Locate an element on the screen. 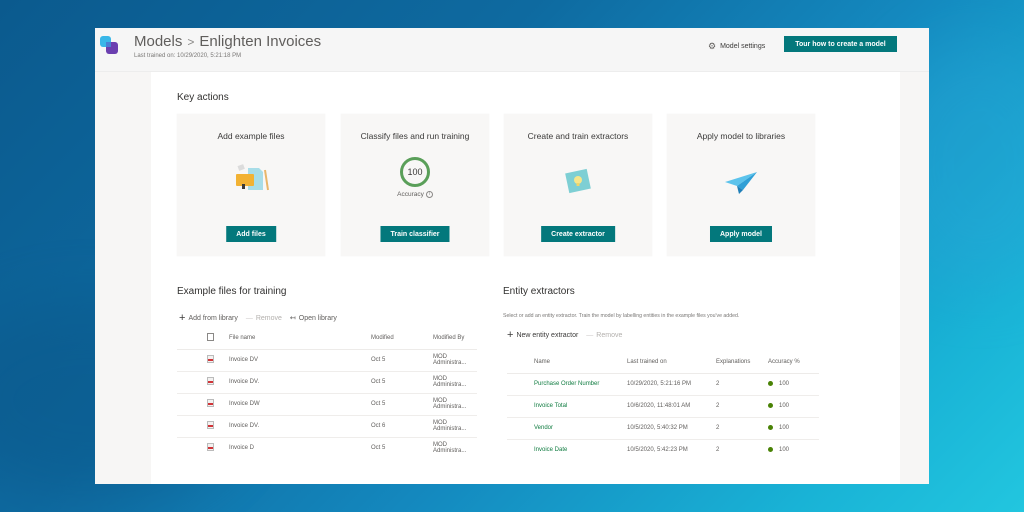 This screenshot has width=1024, height=512. new-entity-extractor-button: + New entity extractor is located at coordinates (543, 335).